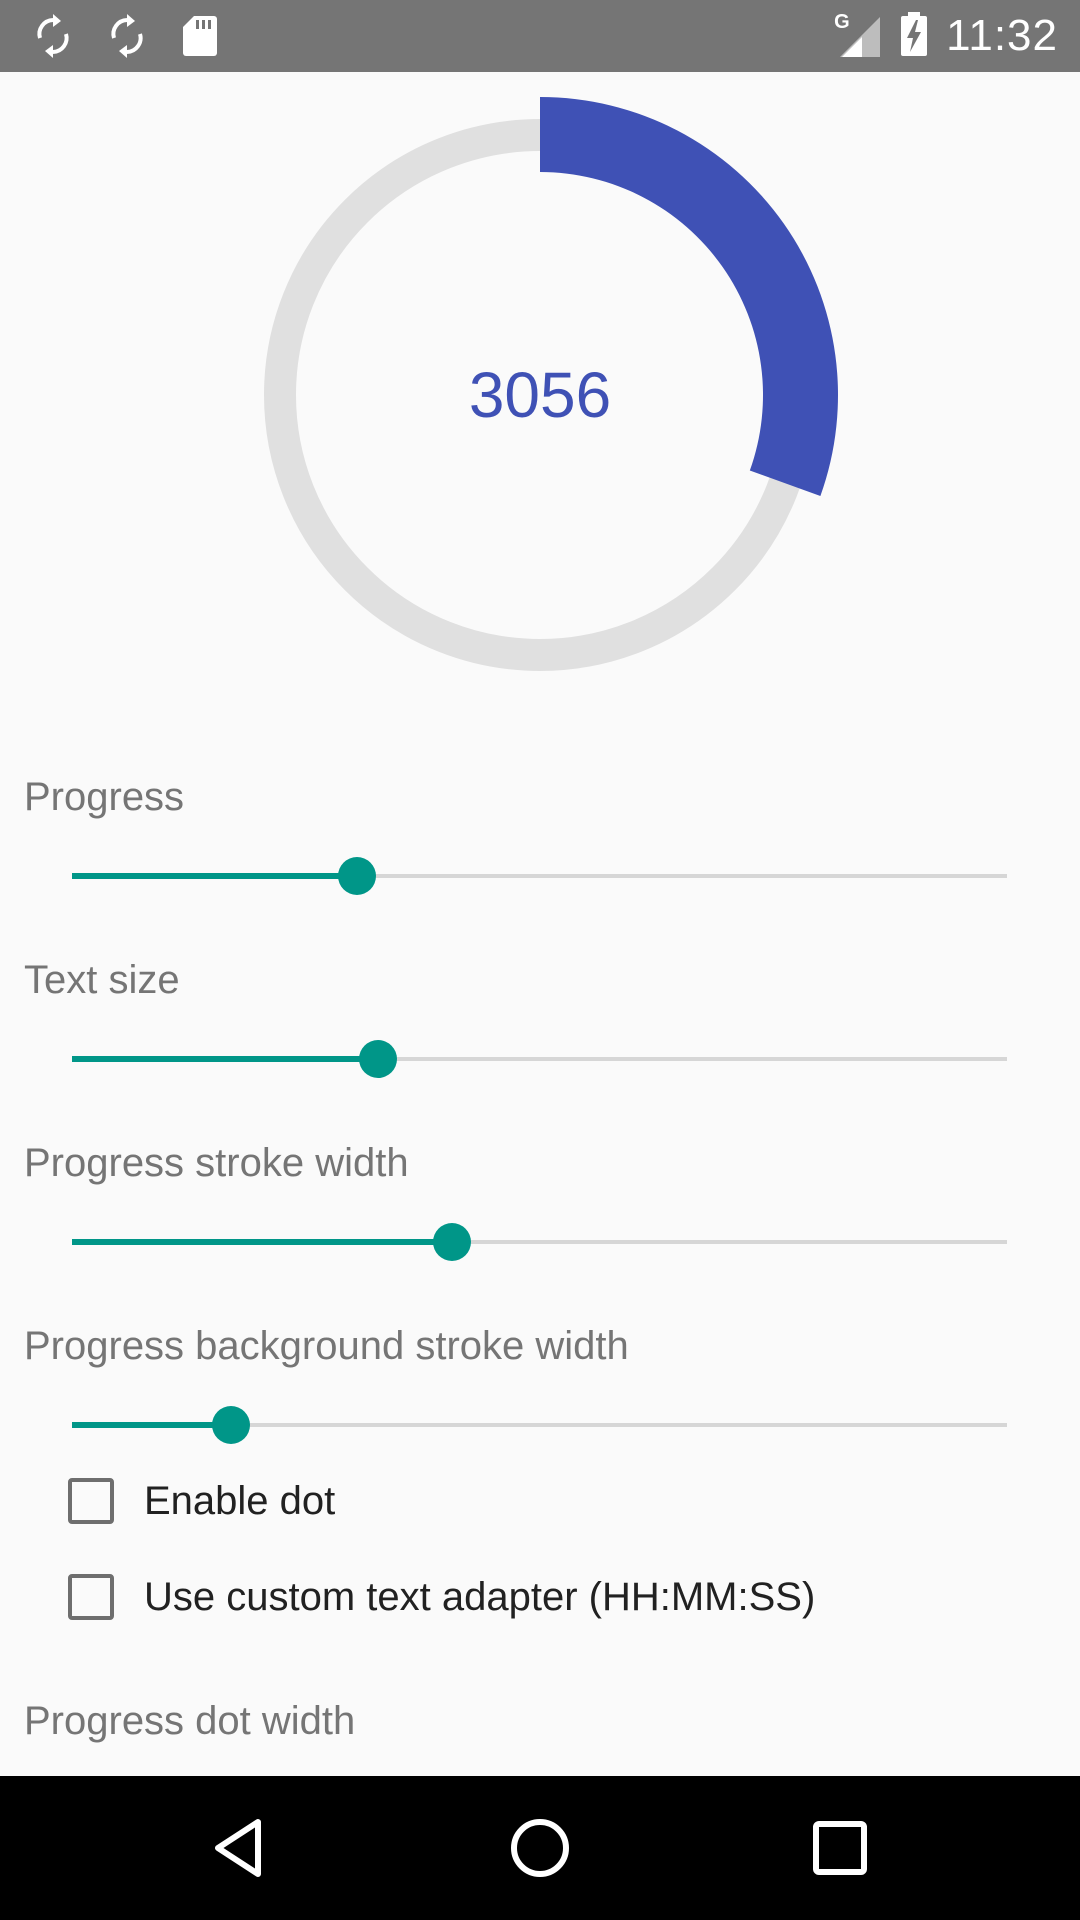 The height and width of the screenshot is (1920, 1080). I want to click on progress-slider, so click(539, 876).